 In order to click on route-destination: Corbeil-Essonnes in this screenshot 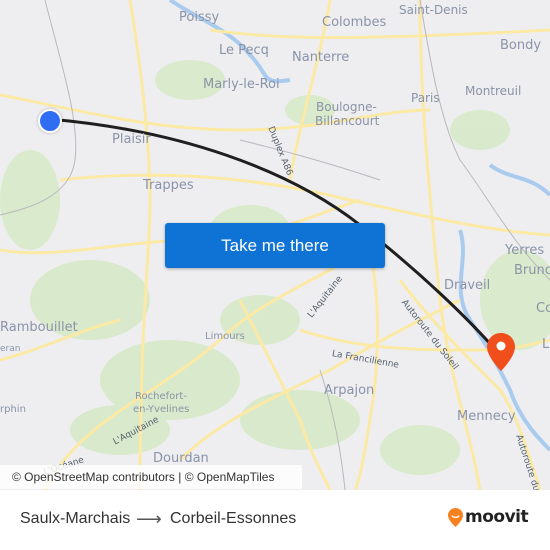, I will do `click(233, 518)`.